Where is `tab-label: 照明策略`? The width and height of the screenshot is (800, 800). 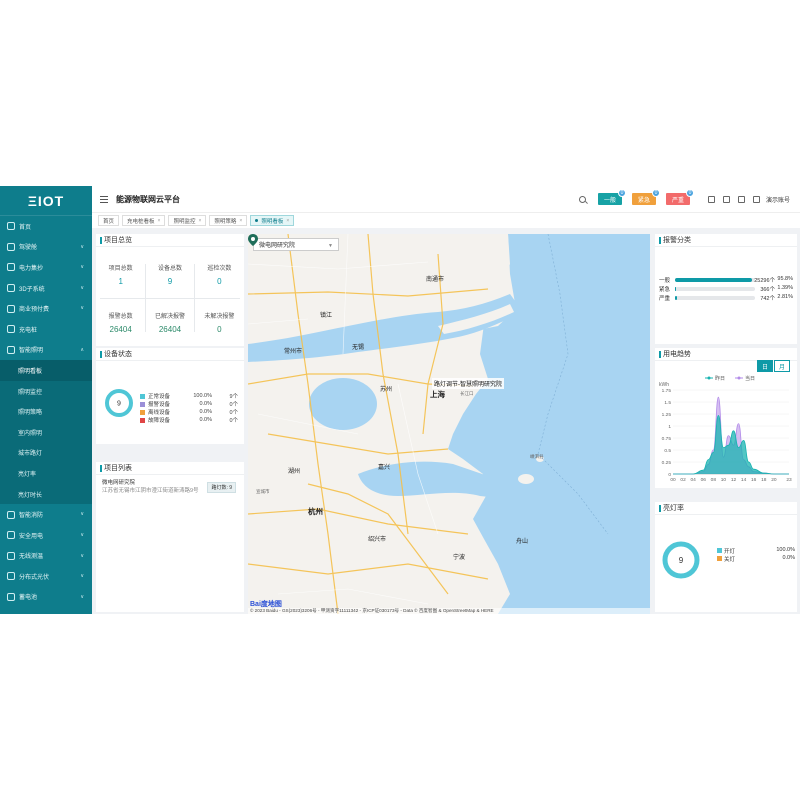
tab-label: 照明策略 is located at coordinates (225, 221).